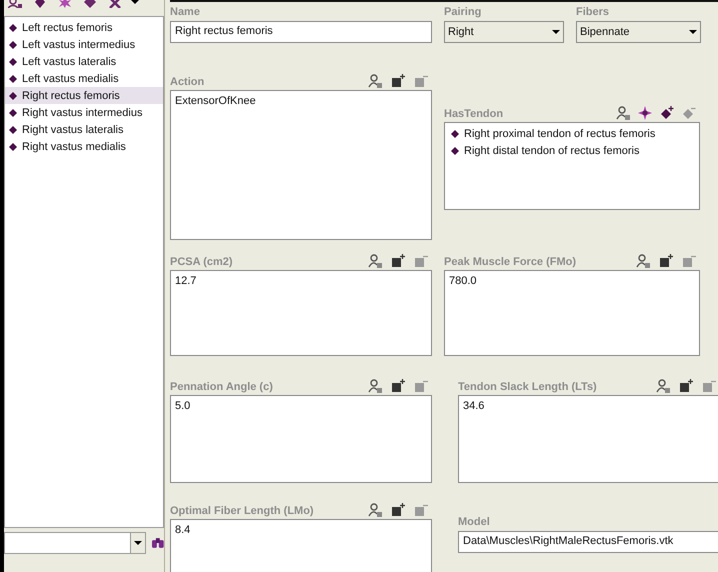 This screenshot has height=572, width=718. Describe the element at coordinates (84, 78) in the screenshot. I see `muscle-list-item: Left vastus medialis` at that location.